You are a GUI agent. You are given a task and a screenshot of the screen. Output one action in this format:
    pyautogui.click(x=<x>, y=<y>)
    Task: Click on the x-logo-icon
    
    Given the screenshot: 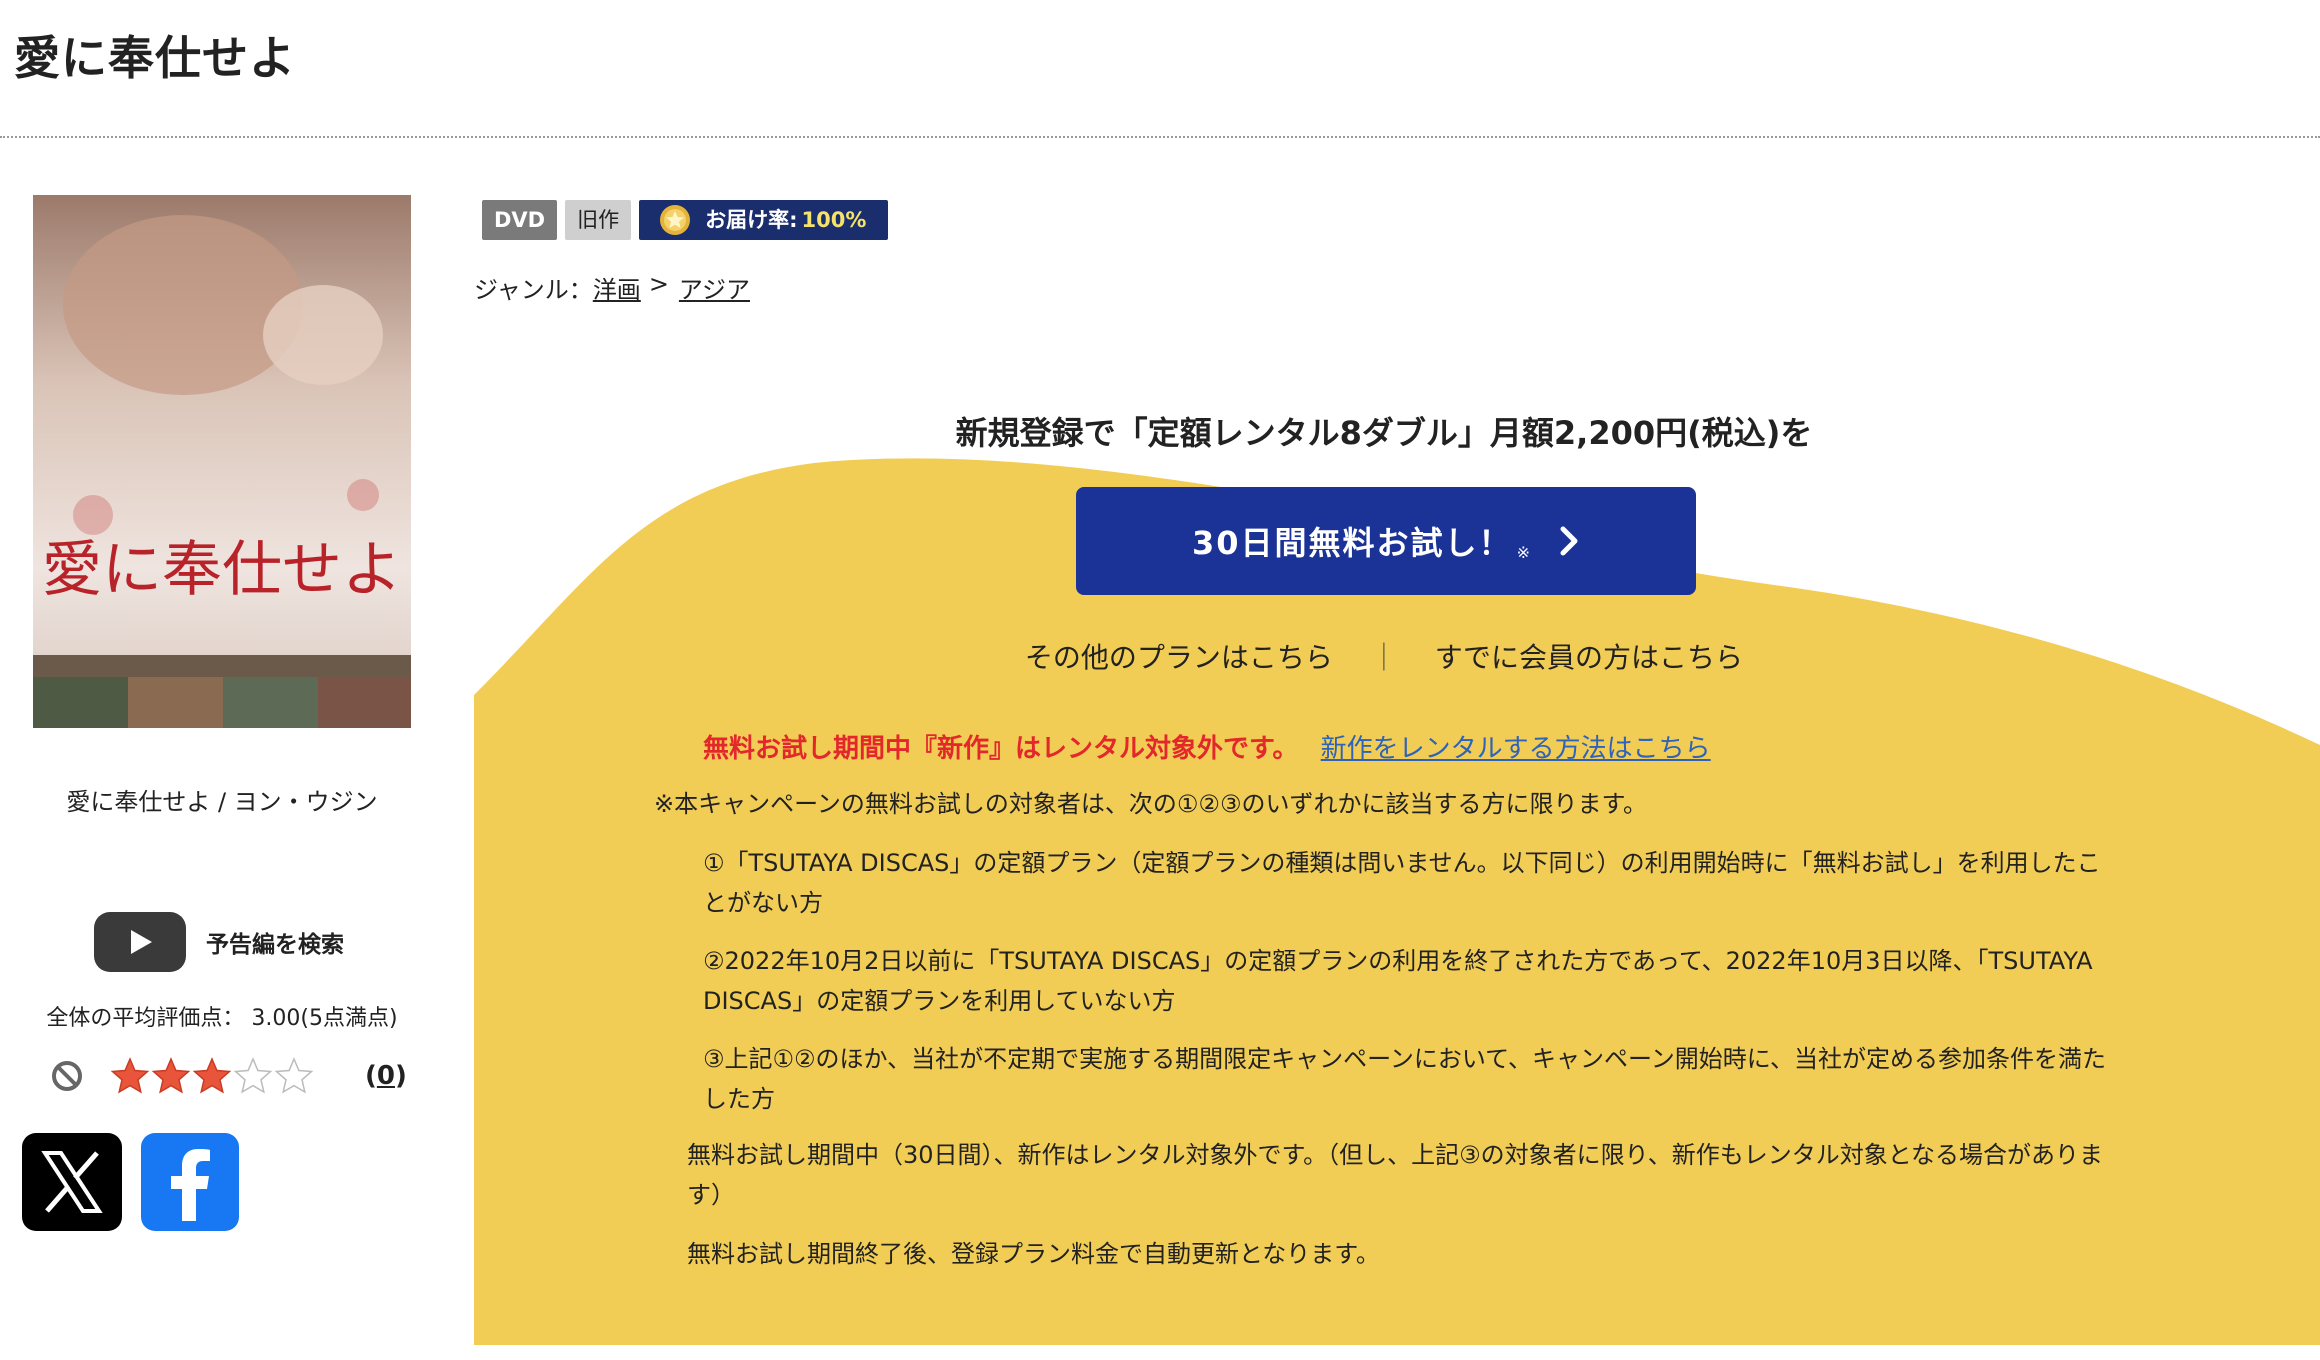 What is the action you would take?
    pyautogui.click(x=72, y=1182)
    